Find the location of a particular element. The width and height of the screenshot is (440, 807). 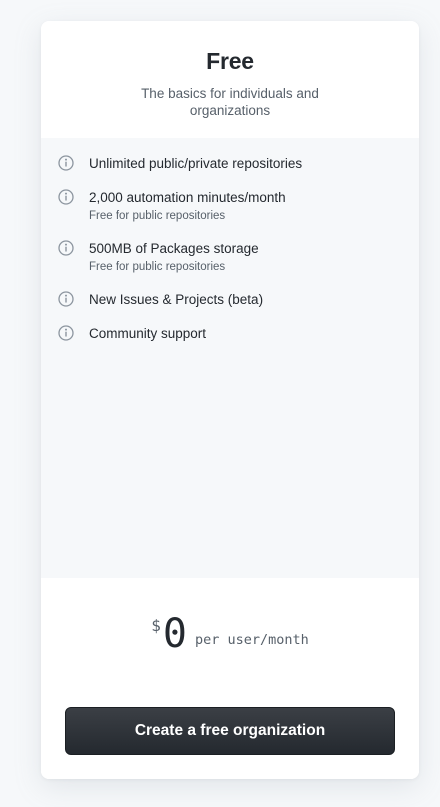

feature-title: Unlimited public/private repositories is located at coordinates (196, 163).